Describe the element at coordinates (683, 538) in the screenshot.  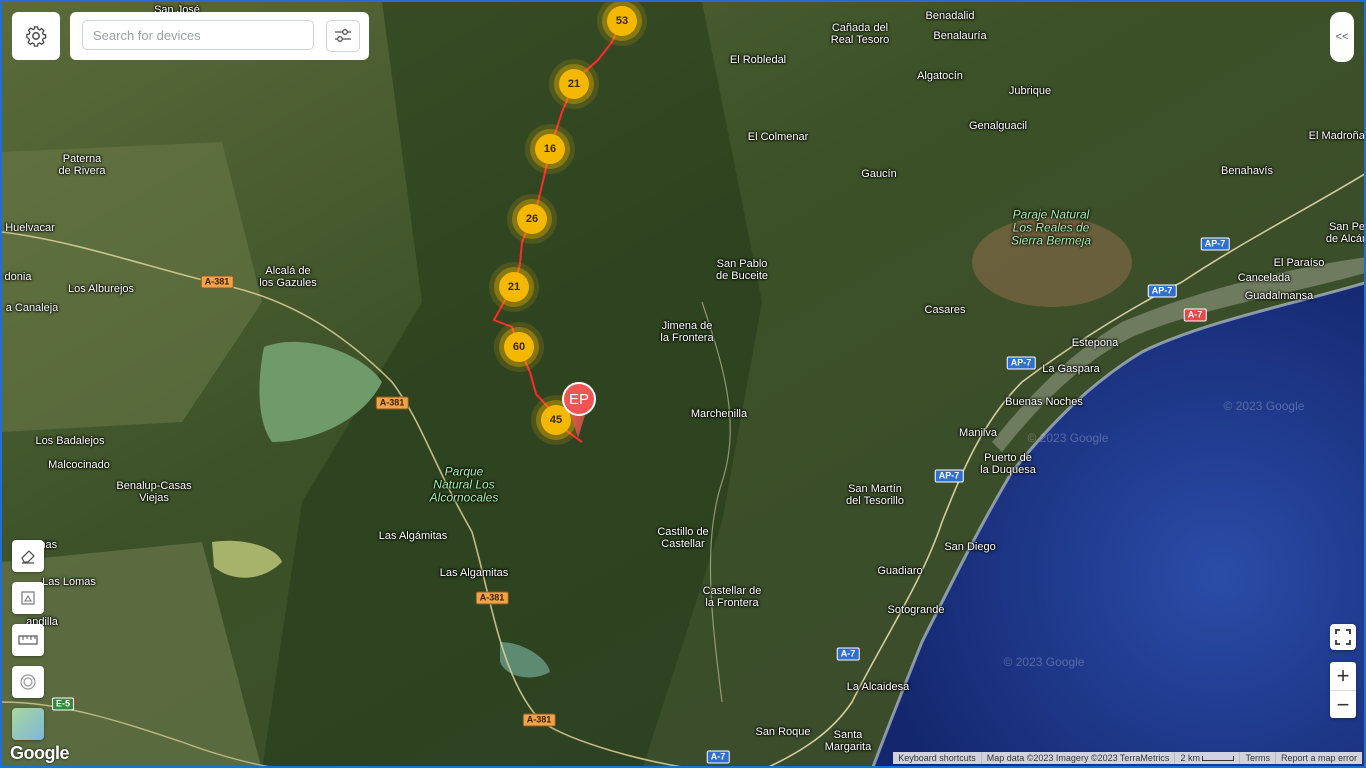
I see `place-label: Castillo de Castellar` at that location.